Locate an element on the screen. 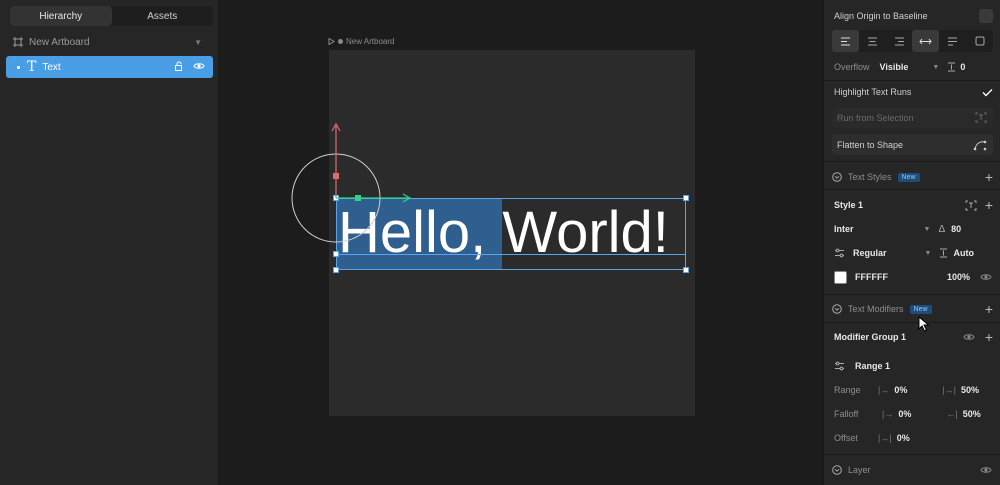 The image size is (1000, 485). modifier-group-name: Modifier Group 1 is located at coordinates (870, 337).